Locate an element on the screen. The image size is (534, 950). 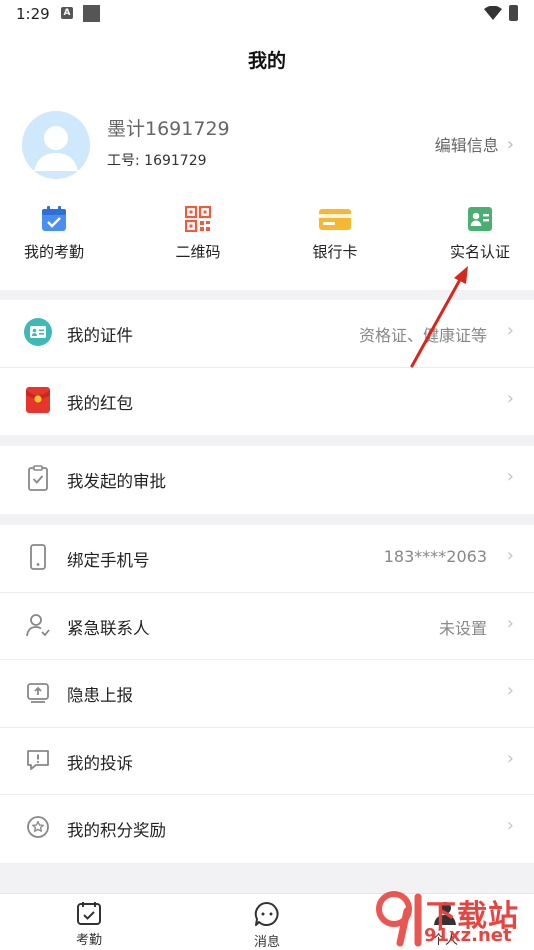
avatar-person-icon is located at coordinates (56, 145).